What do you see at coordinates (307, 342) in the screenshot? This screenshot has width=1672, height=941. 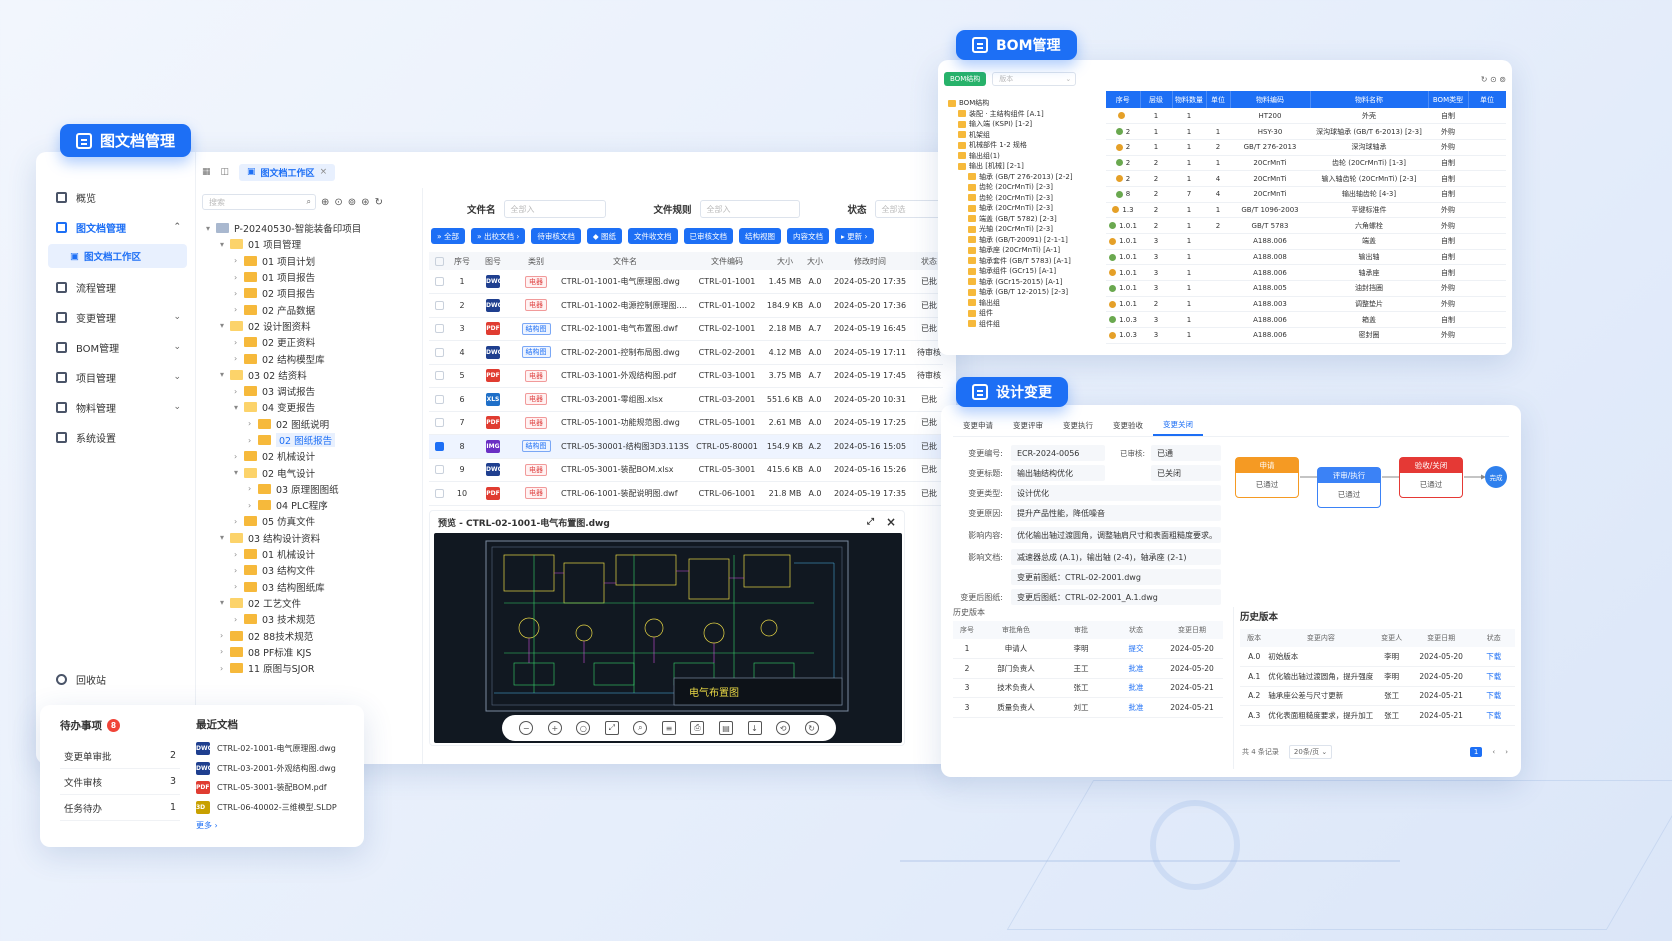 I see `tree-node: › 02 更正资料` at bounding box center [307, 342].